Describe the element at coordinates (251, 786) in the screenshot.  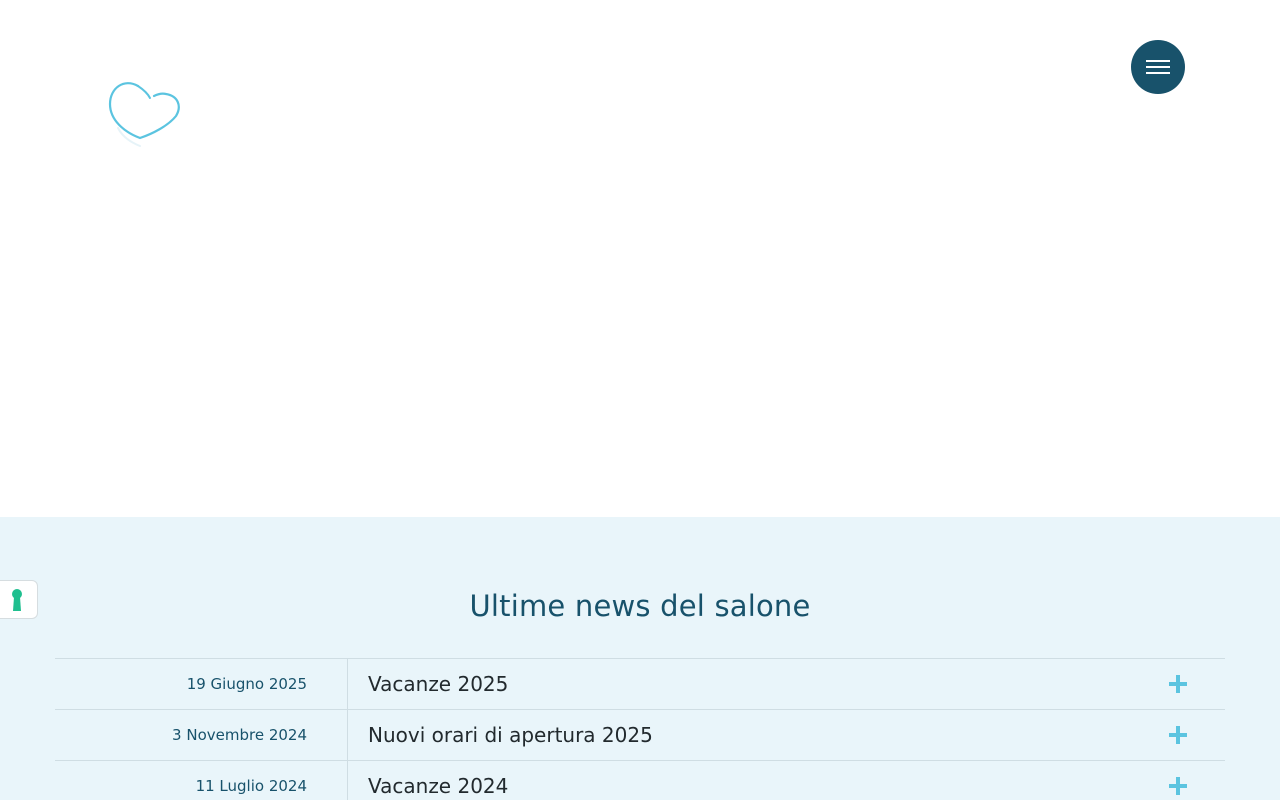
I see `news-item-date: 11 Luglio 2024` at that location.